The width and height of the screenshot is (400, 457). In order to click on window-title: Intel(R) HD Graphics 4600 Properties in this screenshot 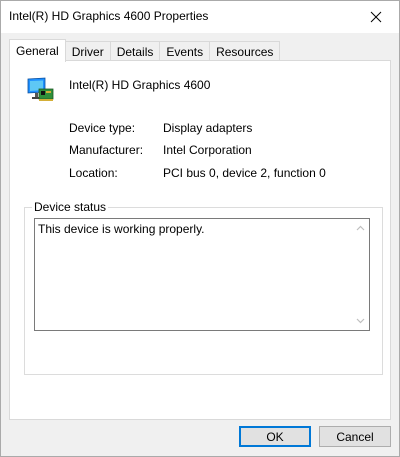, I will do `click(109, 16)`.